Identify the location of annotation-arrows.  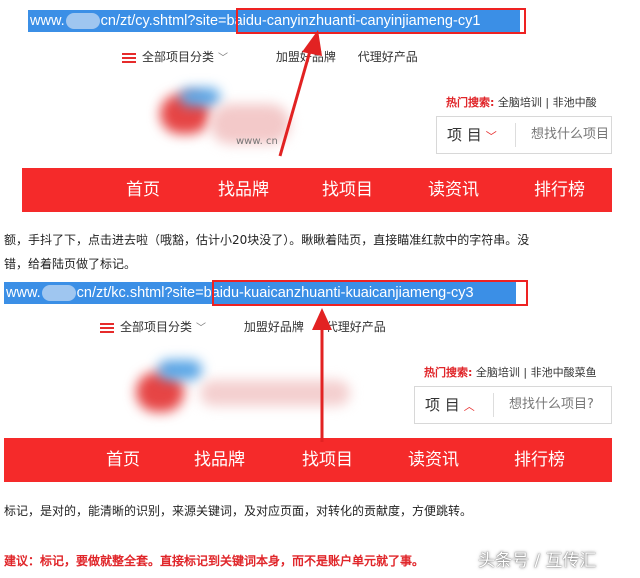
(305, 236).